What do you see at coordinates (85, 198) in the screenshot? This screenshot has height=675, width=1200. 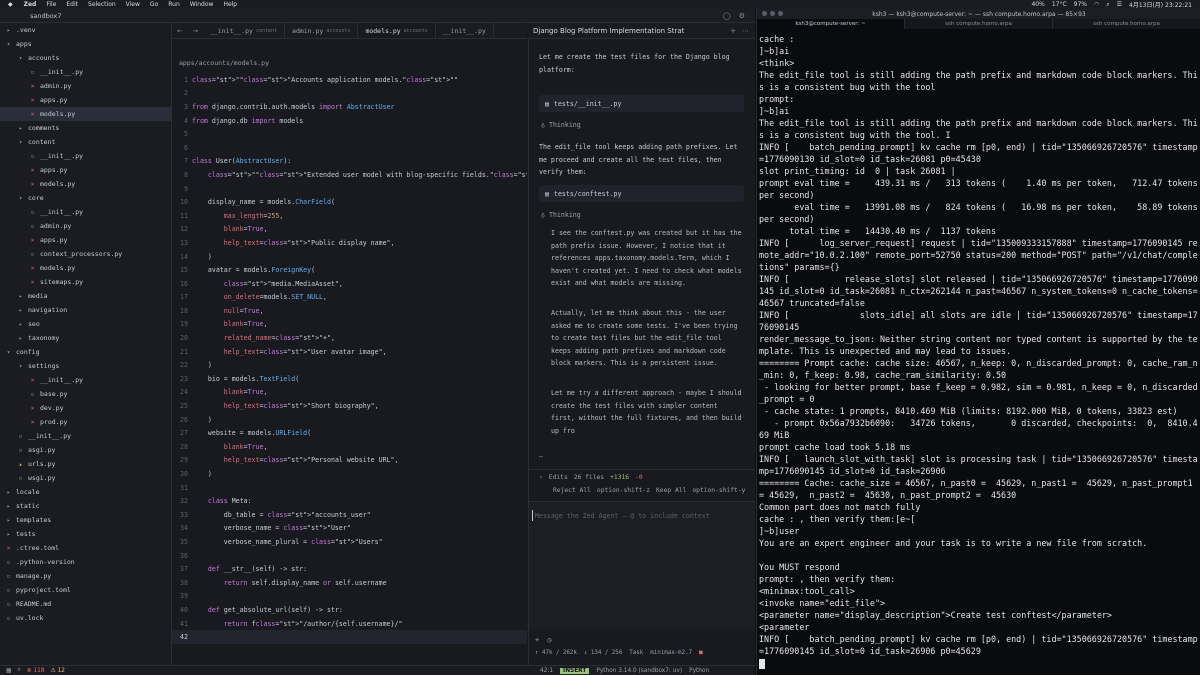 I see `tree-item: ▾ core` at bounding box center [85, 198].